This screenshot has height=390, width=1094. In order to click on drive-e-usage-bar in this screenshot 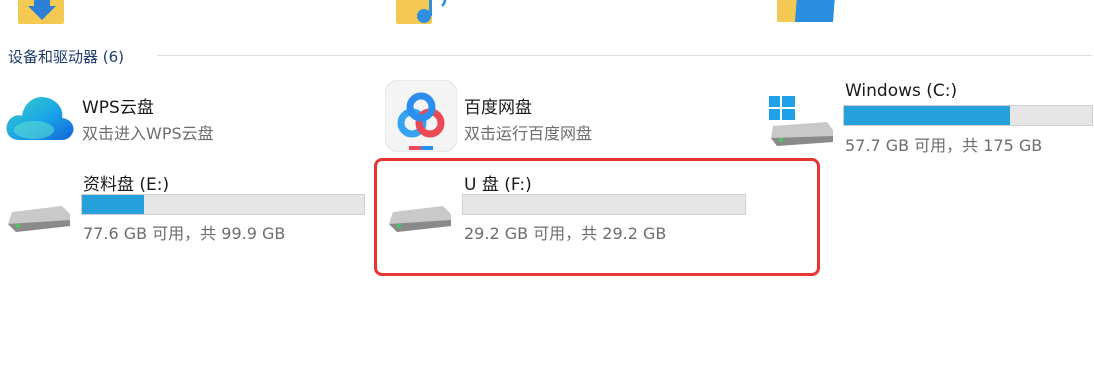, I will do `click(223, 204)`.